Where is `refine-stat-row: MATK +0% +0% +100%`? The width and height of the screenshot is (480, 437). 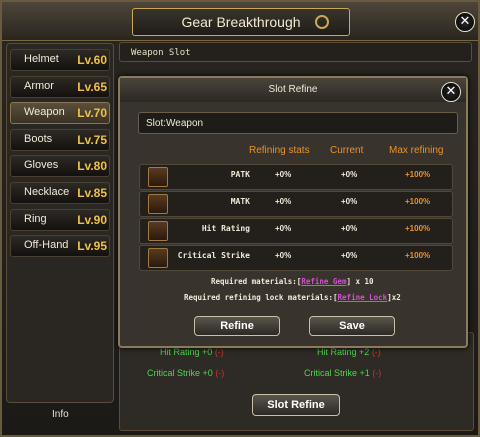
refine-stat-row: MATK +0% +0% +100% is located at coordinates (296, 204).